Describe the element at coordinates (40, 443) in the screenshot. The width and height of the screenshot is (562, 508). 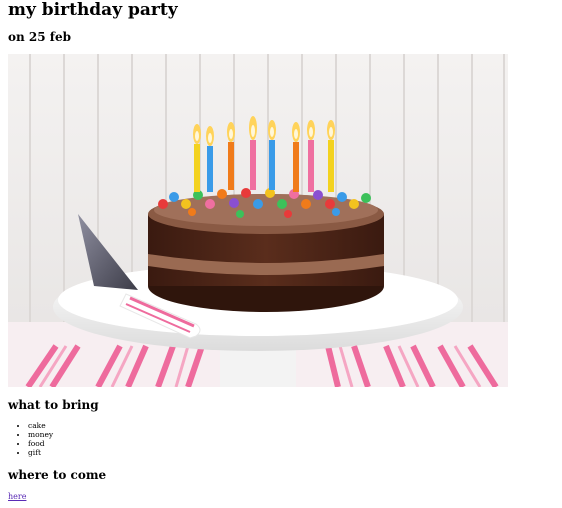
I see `list-item: food` at that location.